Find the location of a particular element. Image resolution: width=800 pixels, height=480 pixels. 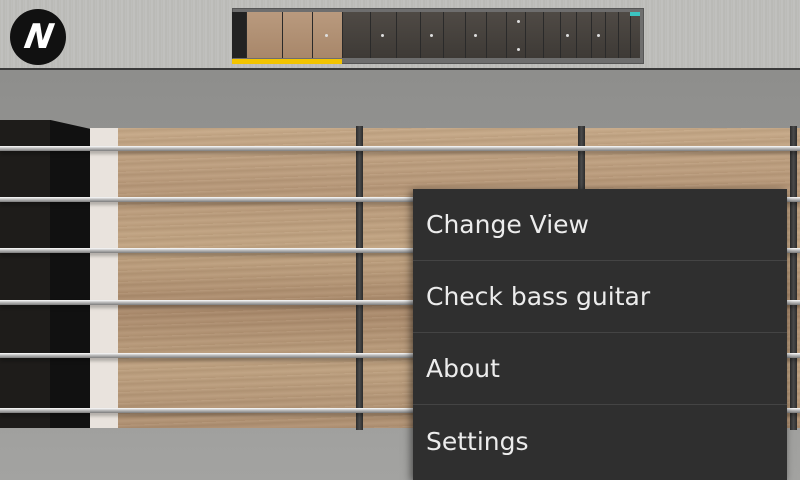

overview-hidden-region is located at coordinates (491, 35).